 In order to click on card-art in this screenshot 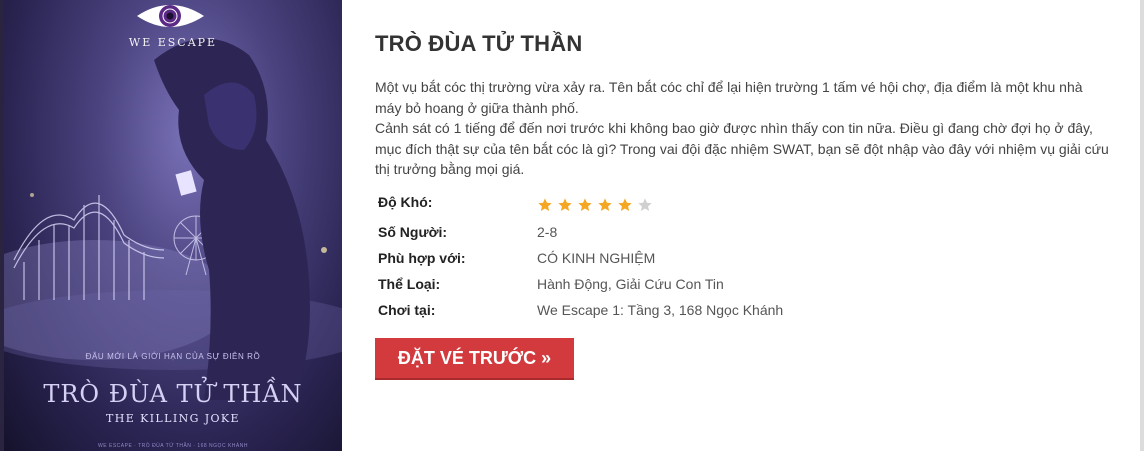, I will do `click(186, 183)`.